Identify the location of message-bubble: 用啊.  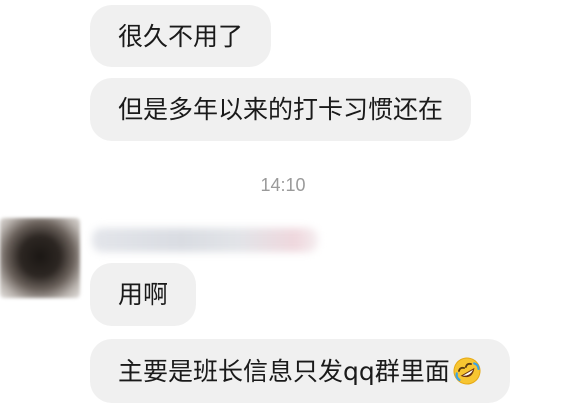
(143, 294).